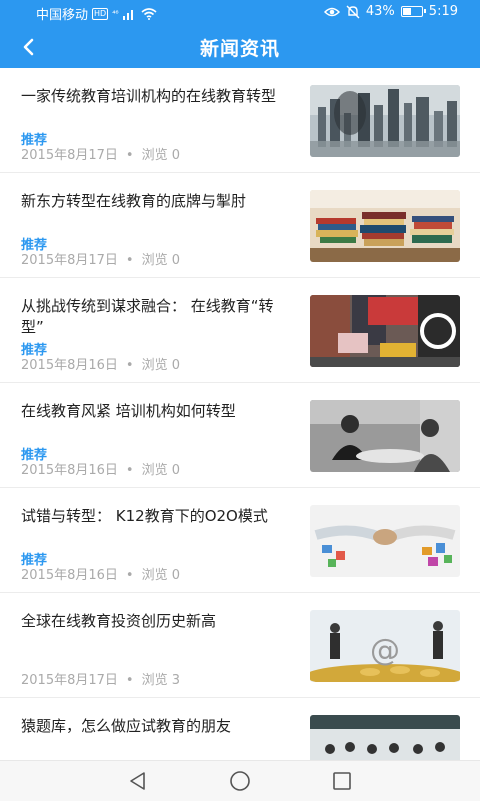 This screenshot has height=801, width=480. I want to click on news-item: 全球在线教育投资创历史新高 2015年8月17日 • 浏览 3 @, so click(240, 645).